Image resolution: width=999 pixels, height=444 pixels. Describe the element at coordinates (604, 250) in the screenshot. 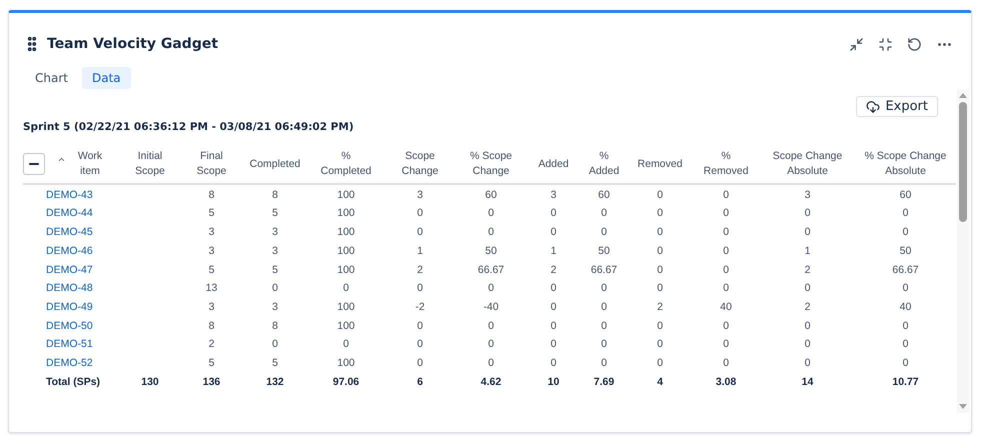

I see `table-cell: 50` at that location.